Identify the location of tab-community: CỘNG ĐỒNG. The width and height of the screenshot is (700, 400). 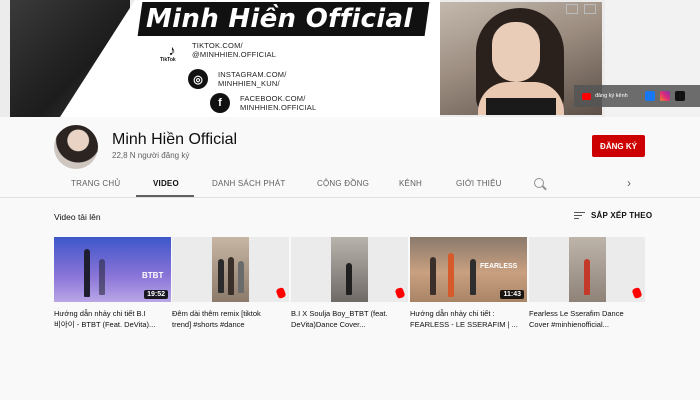
(343, 183).